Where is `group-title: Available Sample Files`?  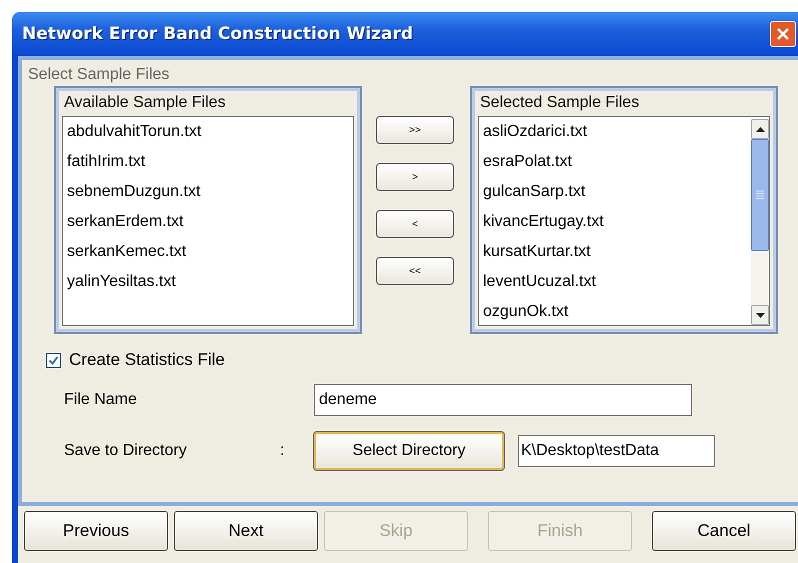
group-title: Available Sample Files is located at coordinates (145, 103).